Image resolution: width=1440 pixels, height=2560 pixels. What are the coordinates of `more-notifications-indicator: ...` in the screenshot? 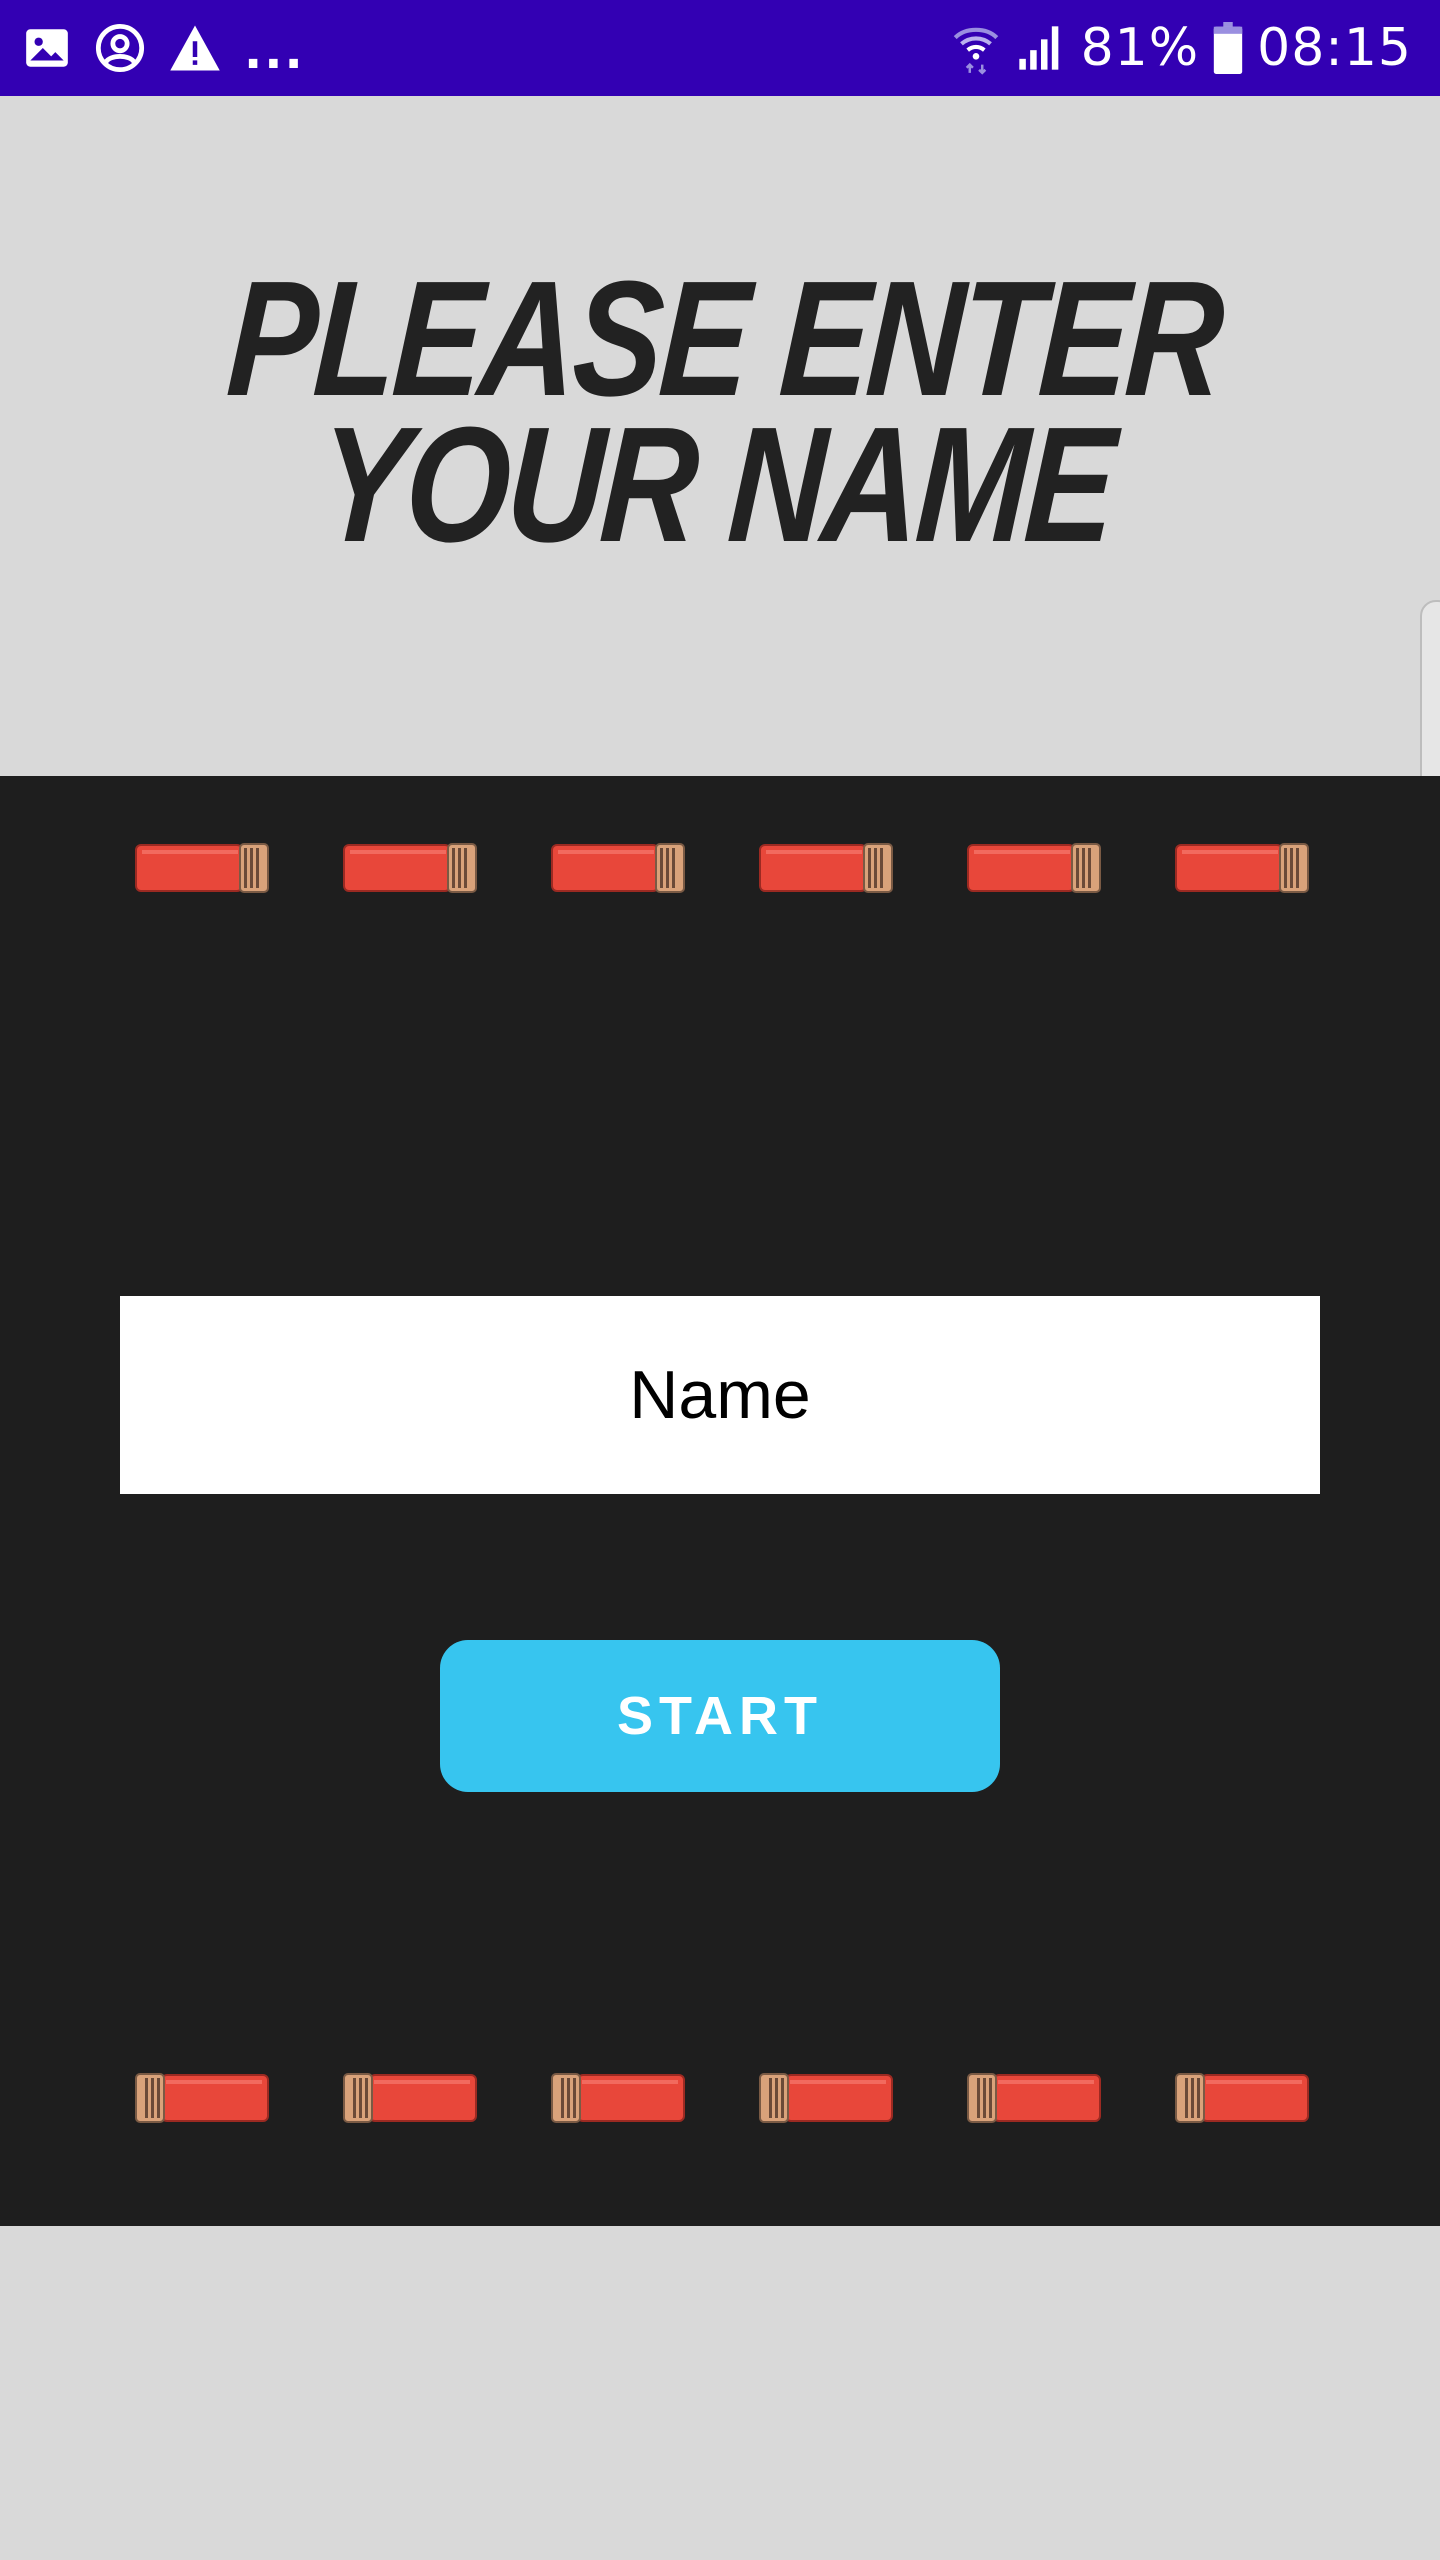 It's located at (274, 52).